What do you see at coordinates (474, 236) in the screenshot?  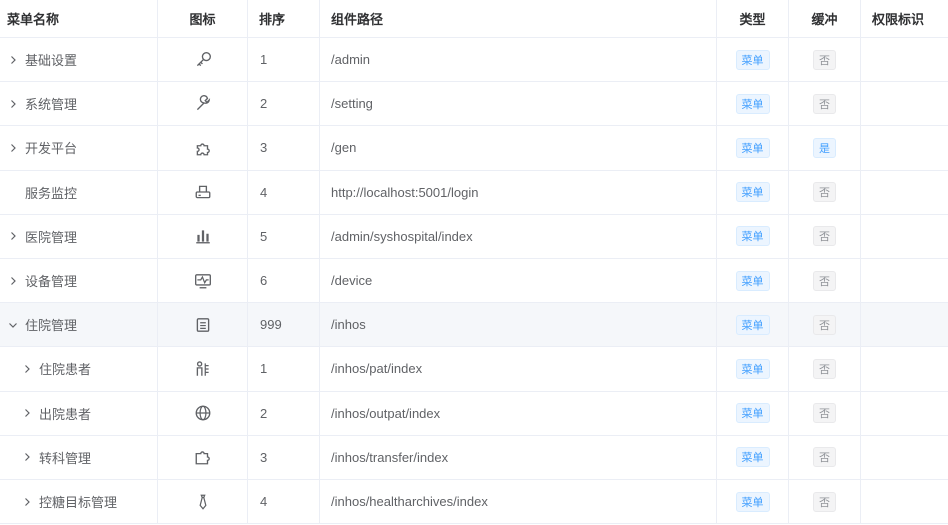 I see `table-row: 医院管理 5/admin/syshospital/index 菜单 否` at bounding box center [474, 236].